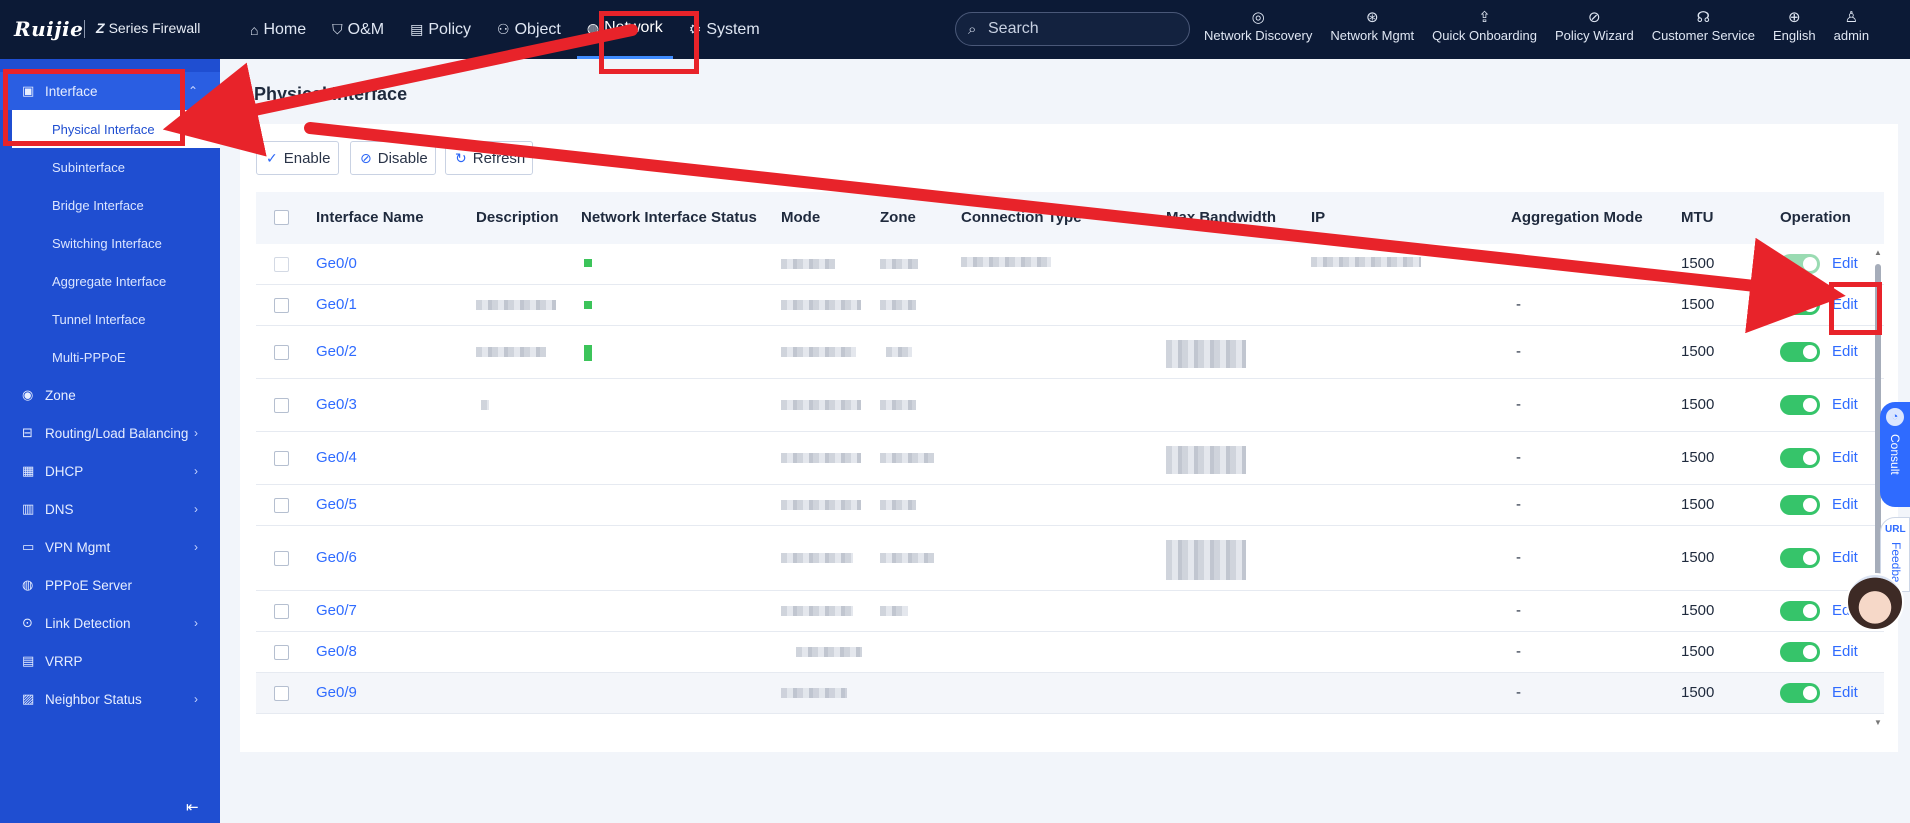  I want to click on disable-button: ⊘ Disable, so click(393, 158).